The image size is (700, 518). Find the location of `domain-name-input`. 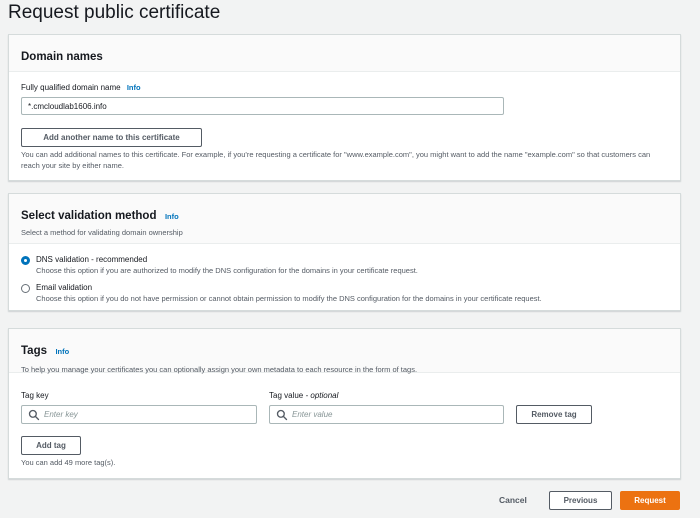

domain-name-input is located at coordinates (262, 106).